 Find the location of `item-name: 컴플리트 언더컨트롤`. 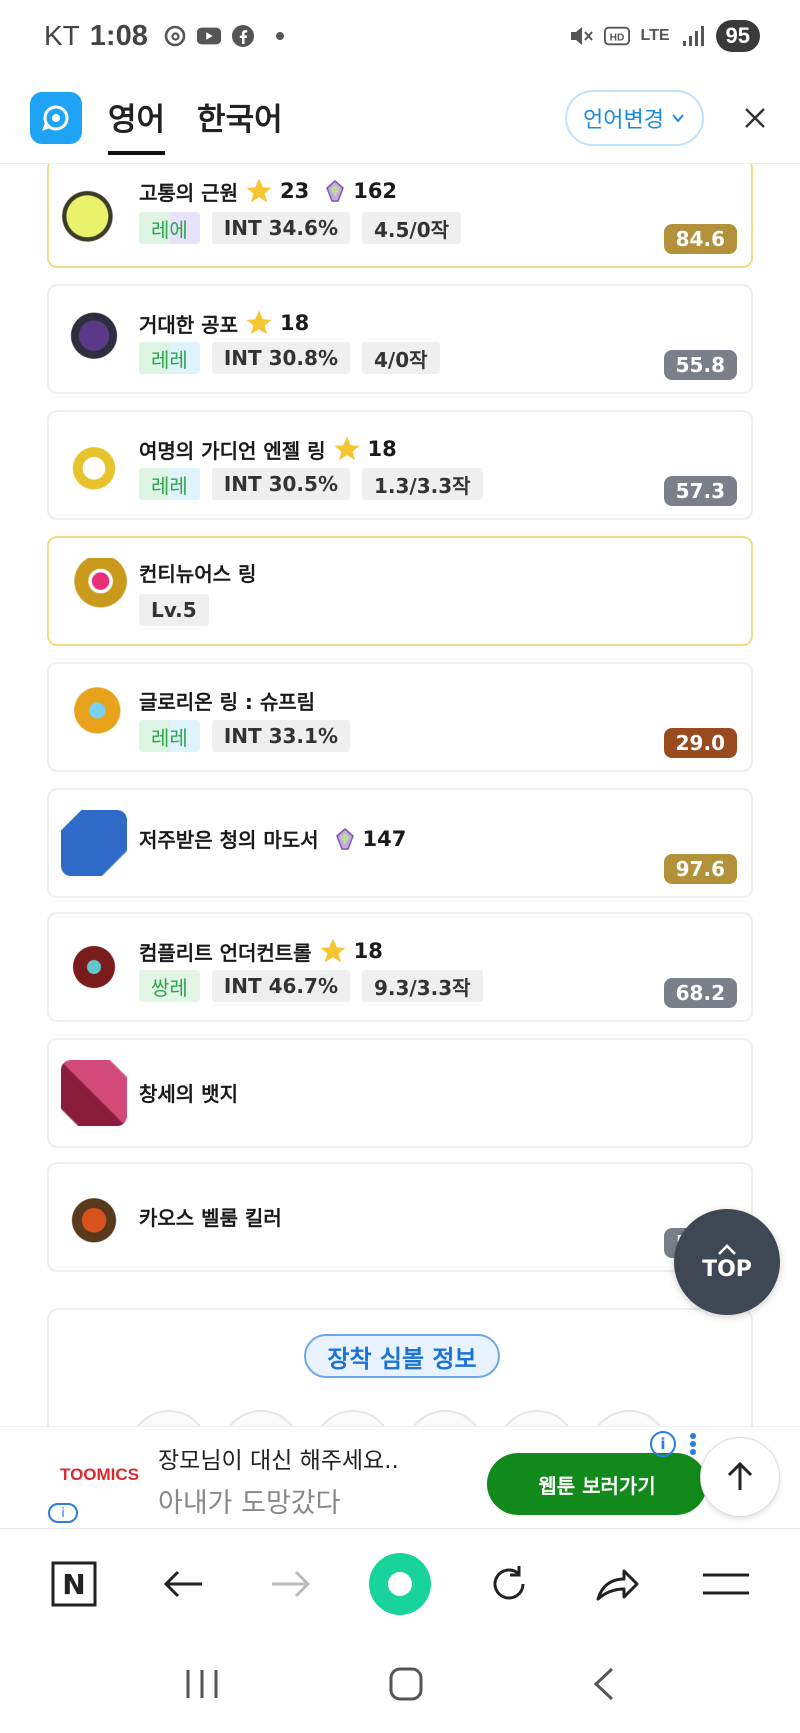

item-name: 컴플리트 언더컨트롤 is located at coordinates (225, 952).